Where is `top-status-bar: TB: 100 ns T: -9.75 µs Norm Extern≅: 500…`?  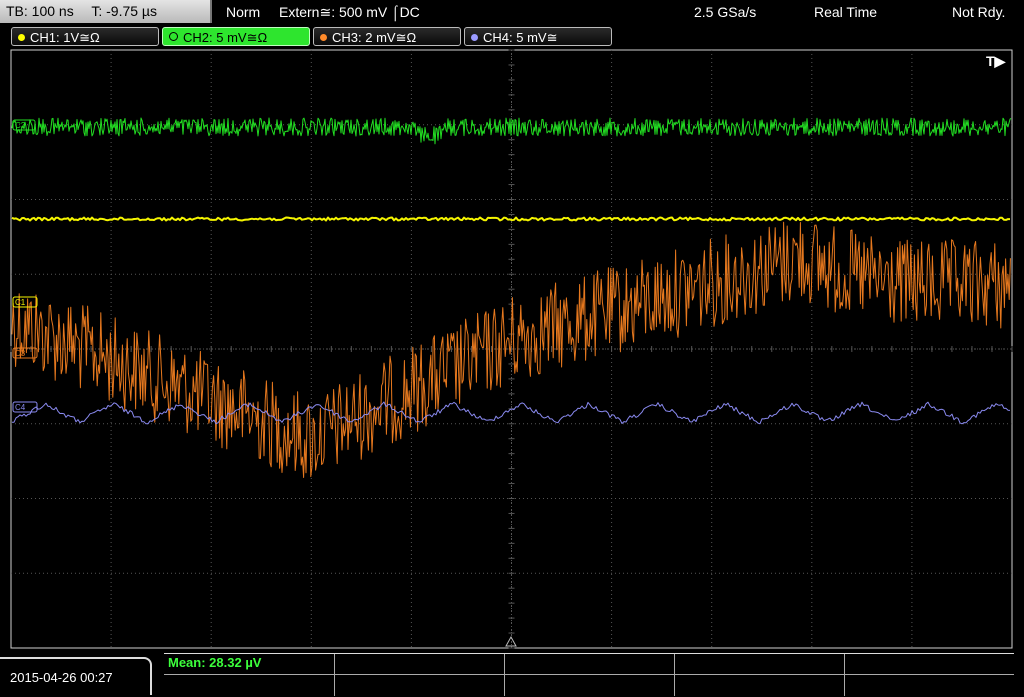 top-status-bar: TB: 100 ns T: -9.75 µs Norm Extern≅: 500… is located at coordinates (512, 12).